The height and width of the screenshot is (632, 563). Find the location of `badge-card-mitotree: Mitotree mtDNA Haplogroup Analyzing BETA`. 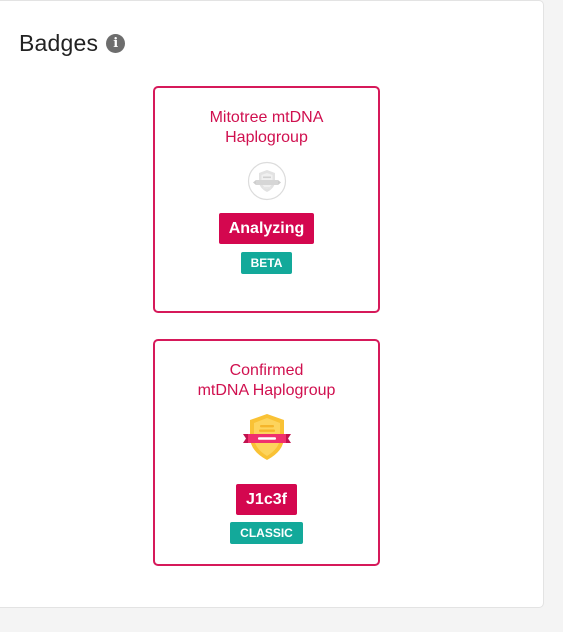

badge-card-mitotree: Mitotree mtDNA Haplogroup Analyzing BETA is located at coordinates (266, 199).